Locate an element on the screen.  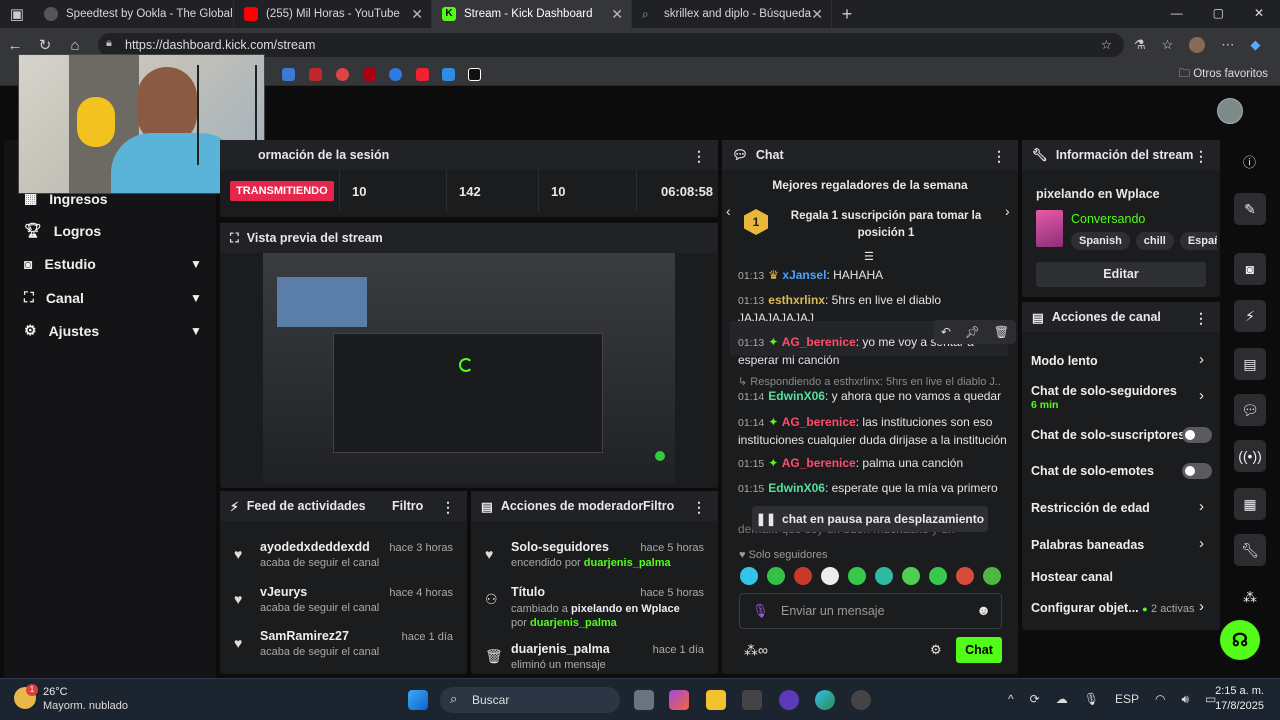
tab-speedtest: Speedtest by Ookla - The Global is located at coordinates (134, 14).